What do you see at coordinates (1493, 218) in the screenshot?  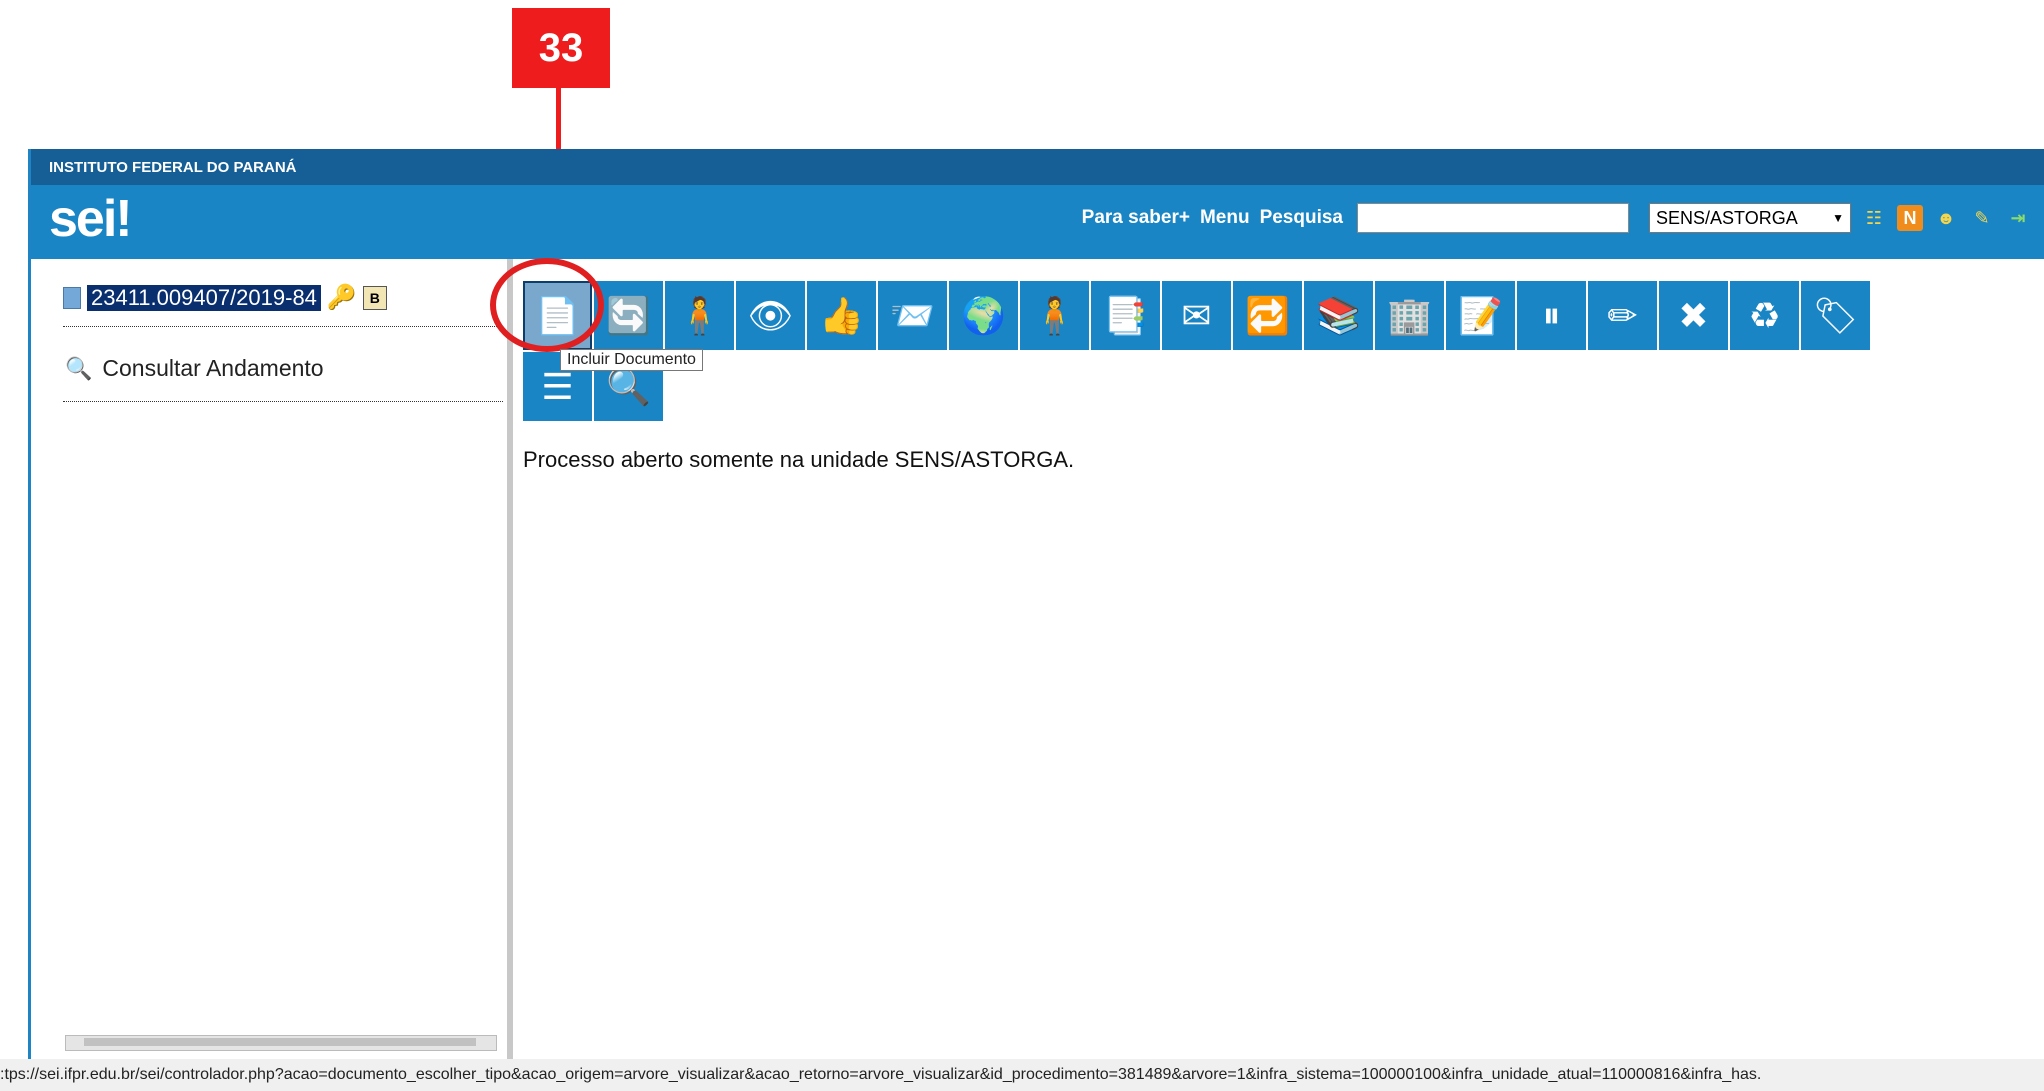 I see `search-input` at bounding box center [1493, 218].